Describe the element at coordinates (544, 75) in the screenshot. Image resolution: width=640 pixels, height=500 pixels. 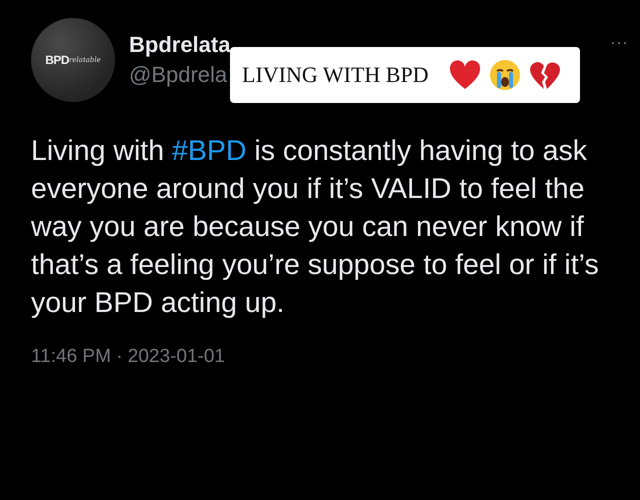
I see `broken-heart-icon` at that location.